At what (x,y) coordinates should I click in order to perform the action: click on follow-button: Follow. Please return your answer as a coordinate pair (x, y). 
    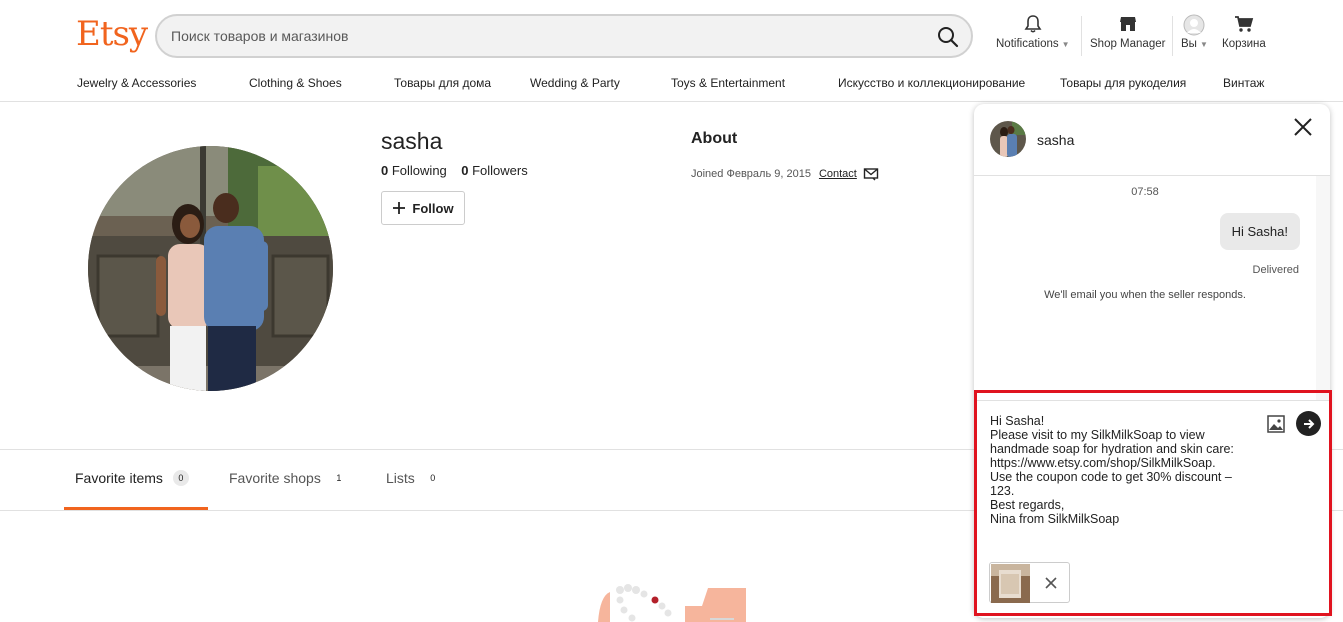
    Looking at the image, I should click on (423, 208).